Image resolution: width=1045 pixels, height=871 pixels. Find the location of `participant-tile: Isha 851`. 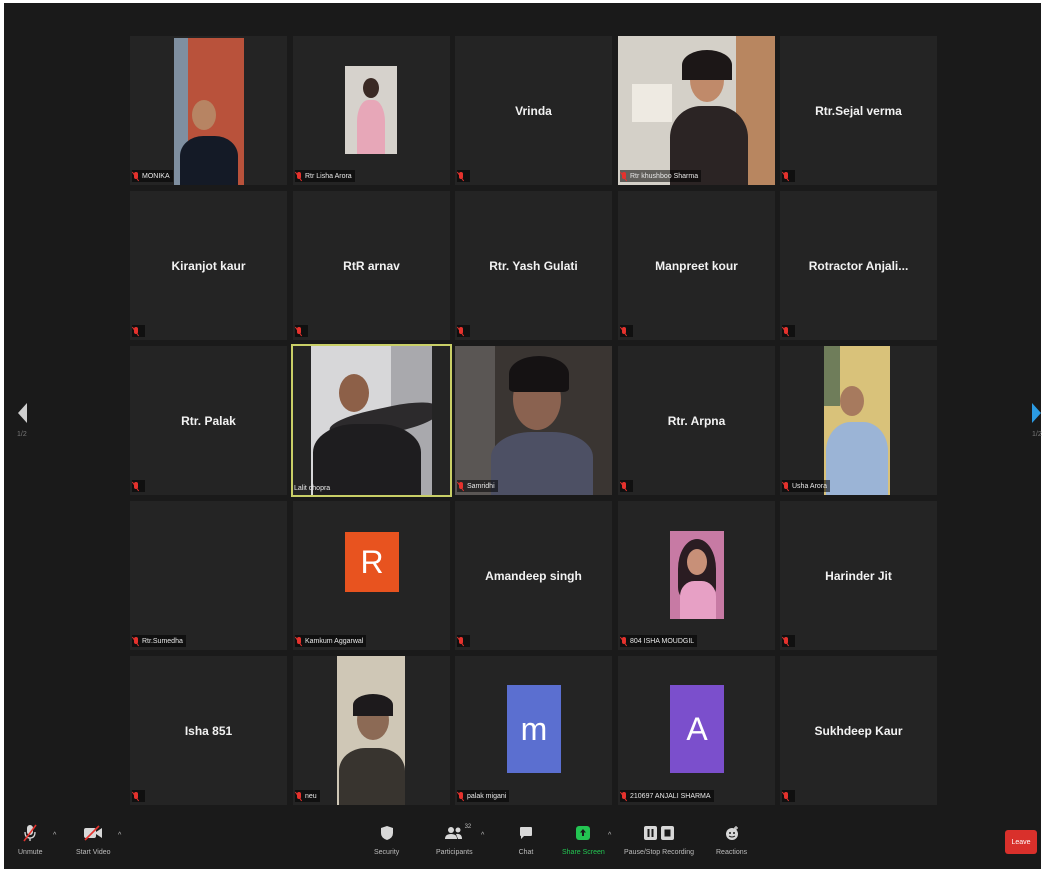

participant-tile: Isha 851 is located at coordinates (208, 730).